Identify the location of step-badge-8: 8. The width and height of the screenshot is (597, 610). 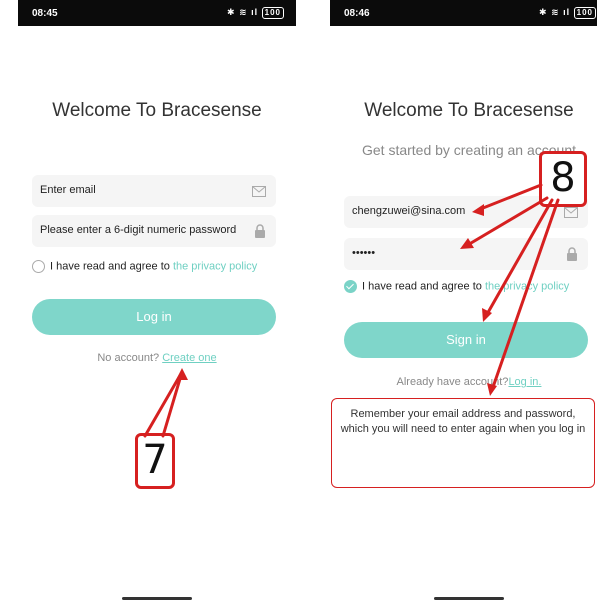
(563, 179).